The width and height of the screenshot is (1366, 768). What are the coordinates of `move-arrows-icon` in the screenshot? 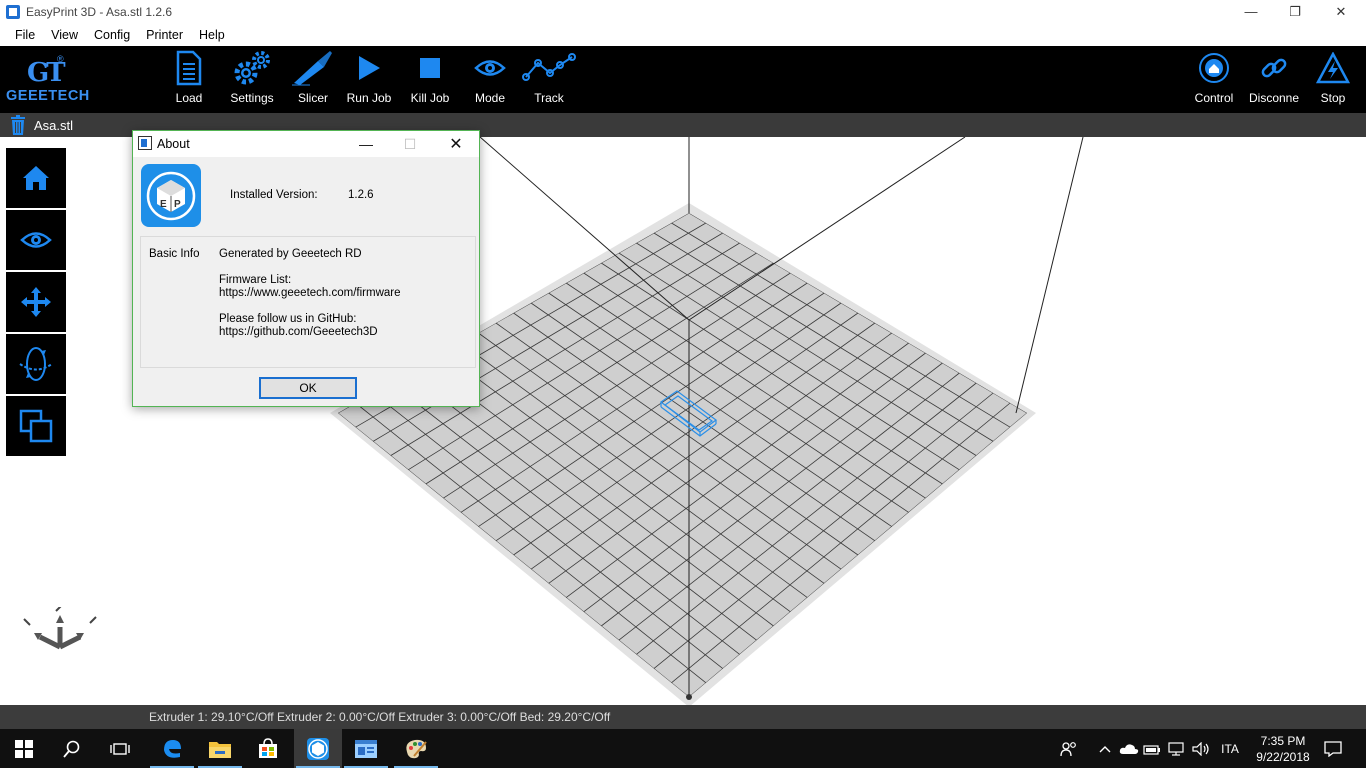 It's located at (36, 302).